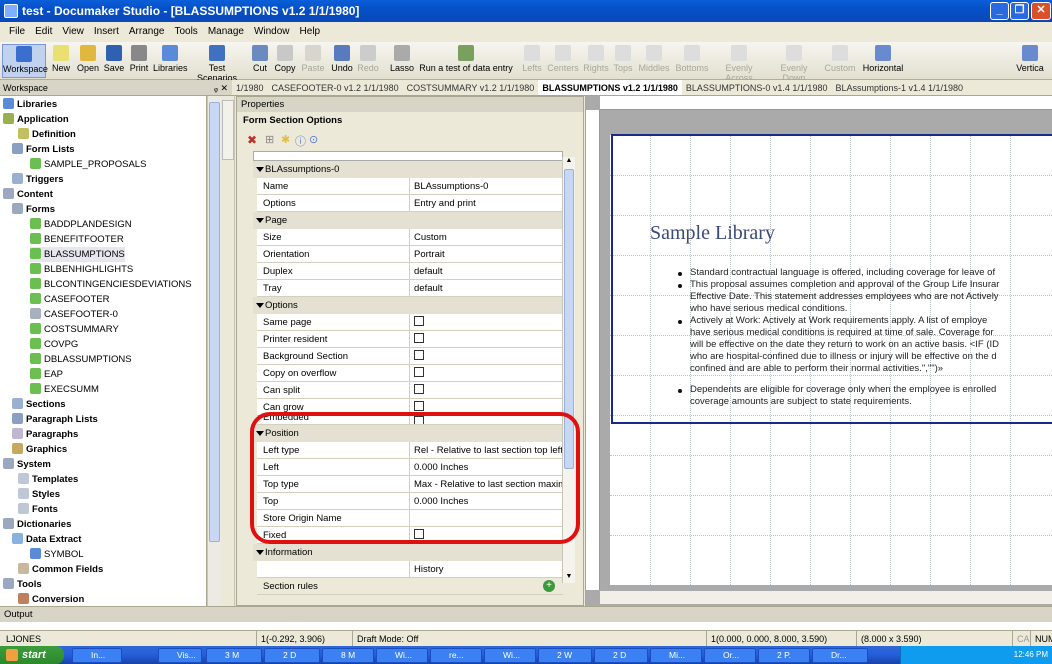  Describe the element at coordinates (794, 63) in the screenshot. I see `evenly-down-button: Evenly Down` at that location.